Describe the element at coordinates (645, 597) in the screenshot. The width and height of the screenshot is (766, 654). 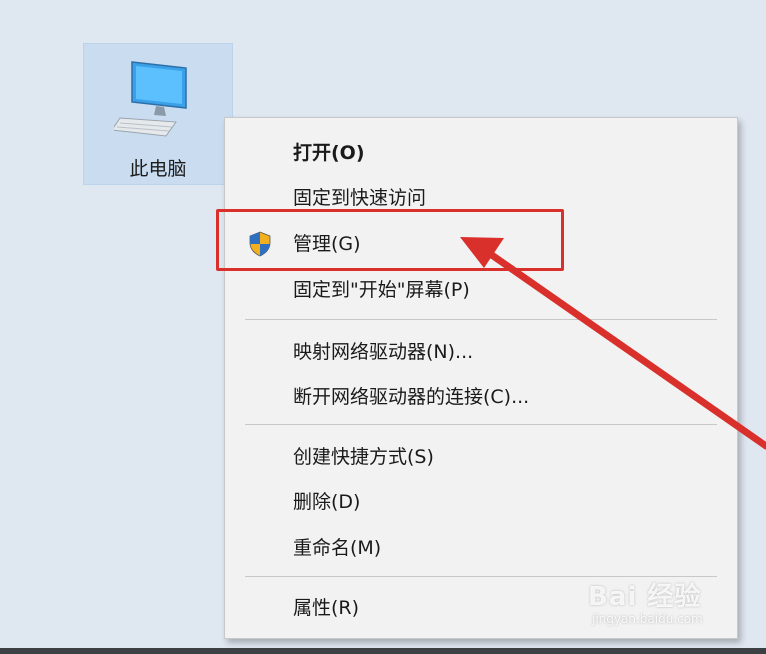
I see `watermark-logo-text: Bai 经验` at that location.